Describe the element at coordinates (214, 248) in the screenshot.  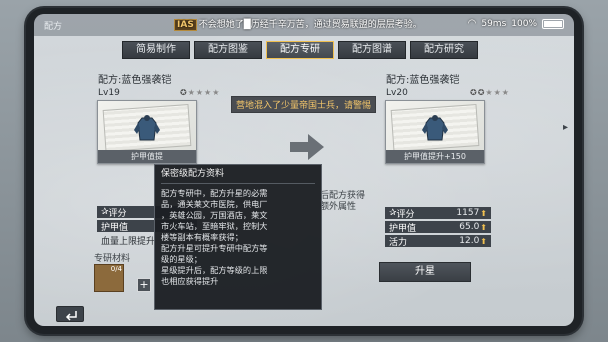
I see `tooltip-line: 配方升星可提升专研中配方等` at that location.